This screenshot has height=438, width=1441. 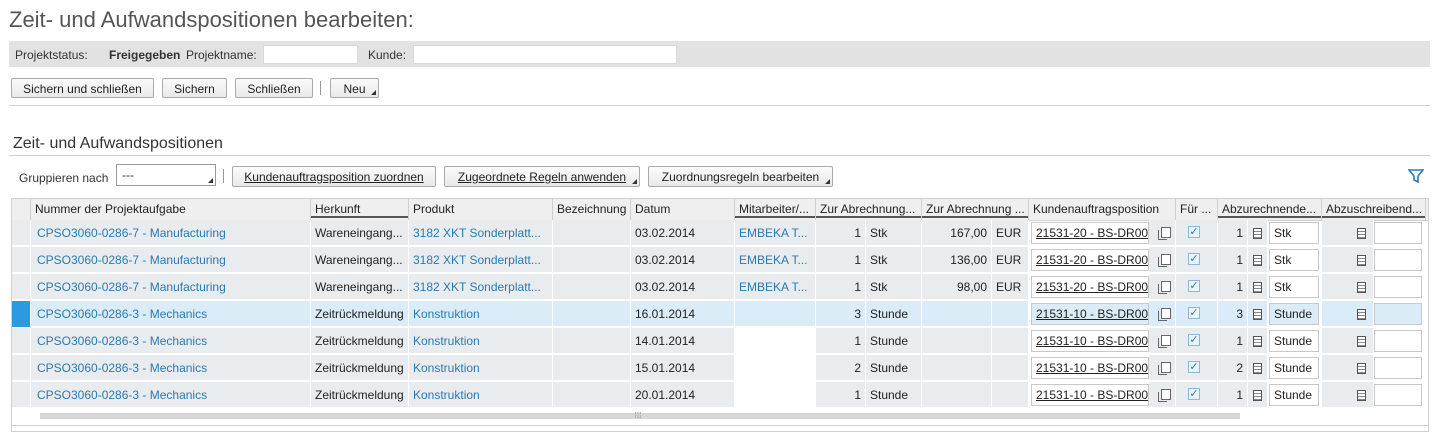 I want to click on column-header: Herkunft, so click(x=360, y=209).